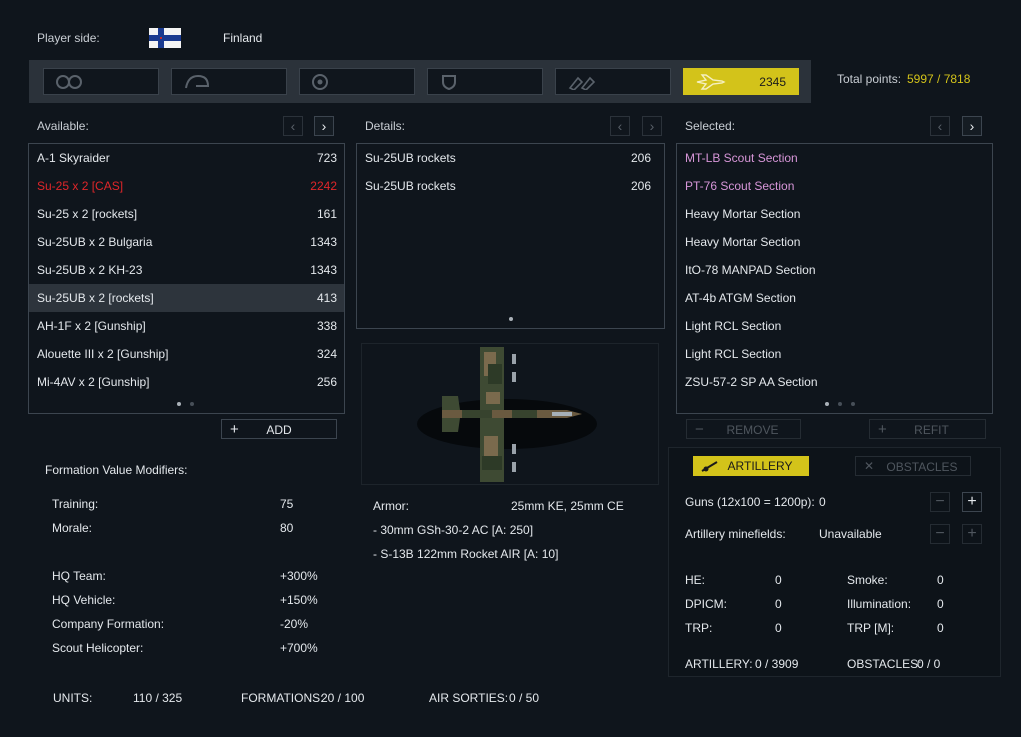 The image size is (1021, 737). I want to click on list-item: Su-25UB x 2 KH-23 1343, so click(186, 270).